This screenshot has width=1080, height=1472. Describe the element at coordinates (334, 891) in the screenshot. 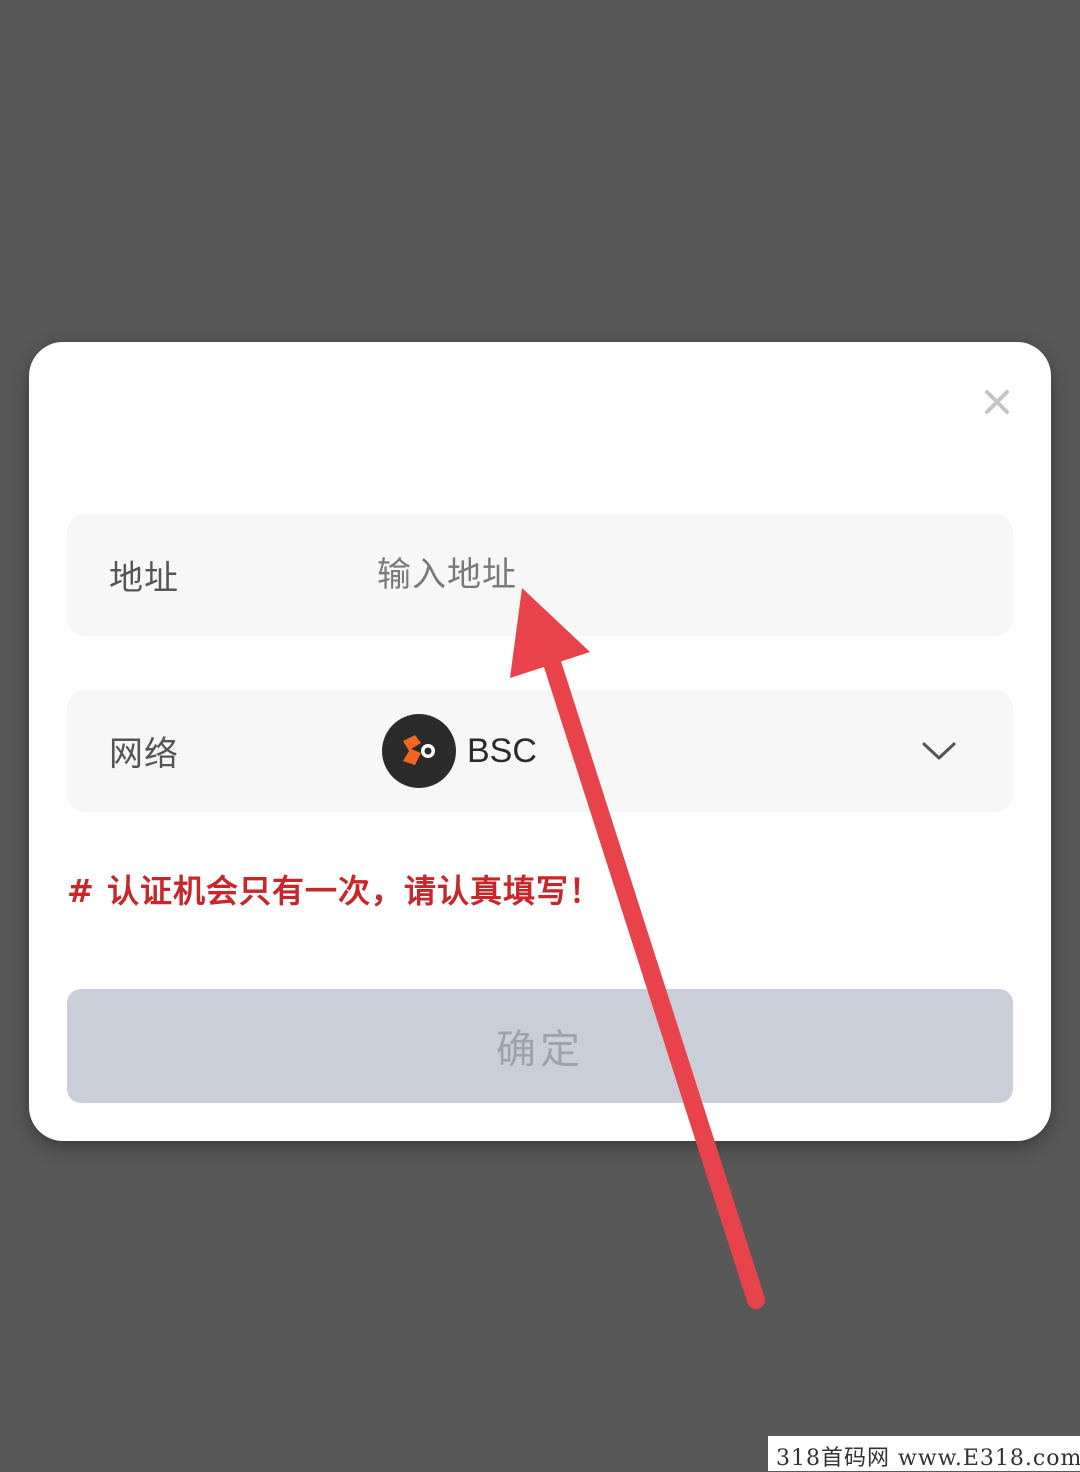

I see `warning-text: # 认证机会只有一次，请认真填写！` at that location.